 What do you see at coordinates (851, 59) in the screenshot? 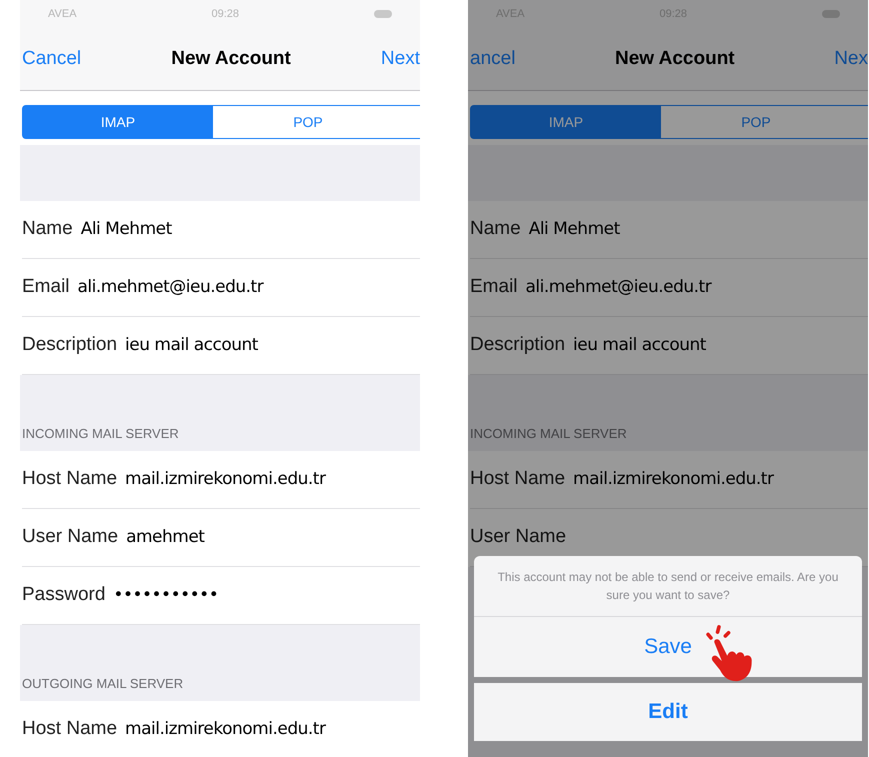
I see `next-button: Nex` at bounding box center [851, 59].